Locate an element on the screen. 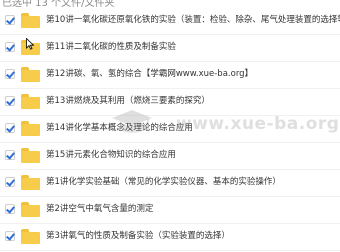 This screenshot has width=340, height=252. file-name: 第11讲二氧化碳的性质及制备实验 is located at coordinates (111, 47).